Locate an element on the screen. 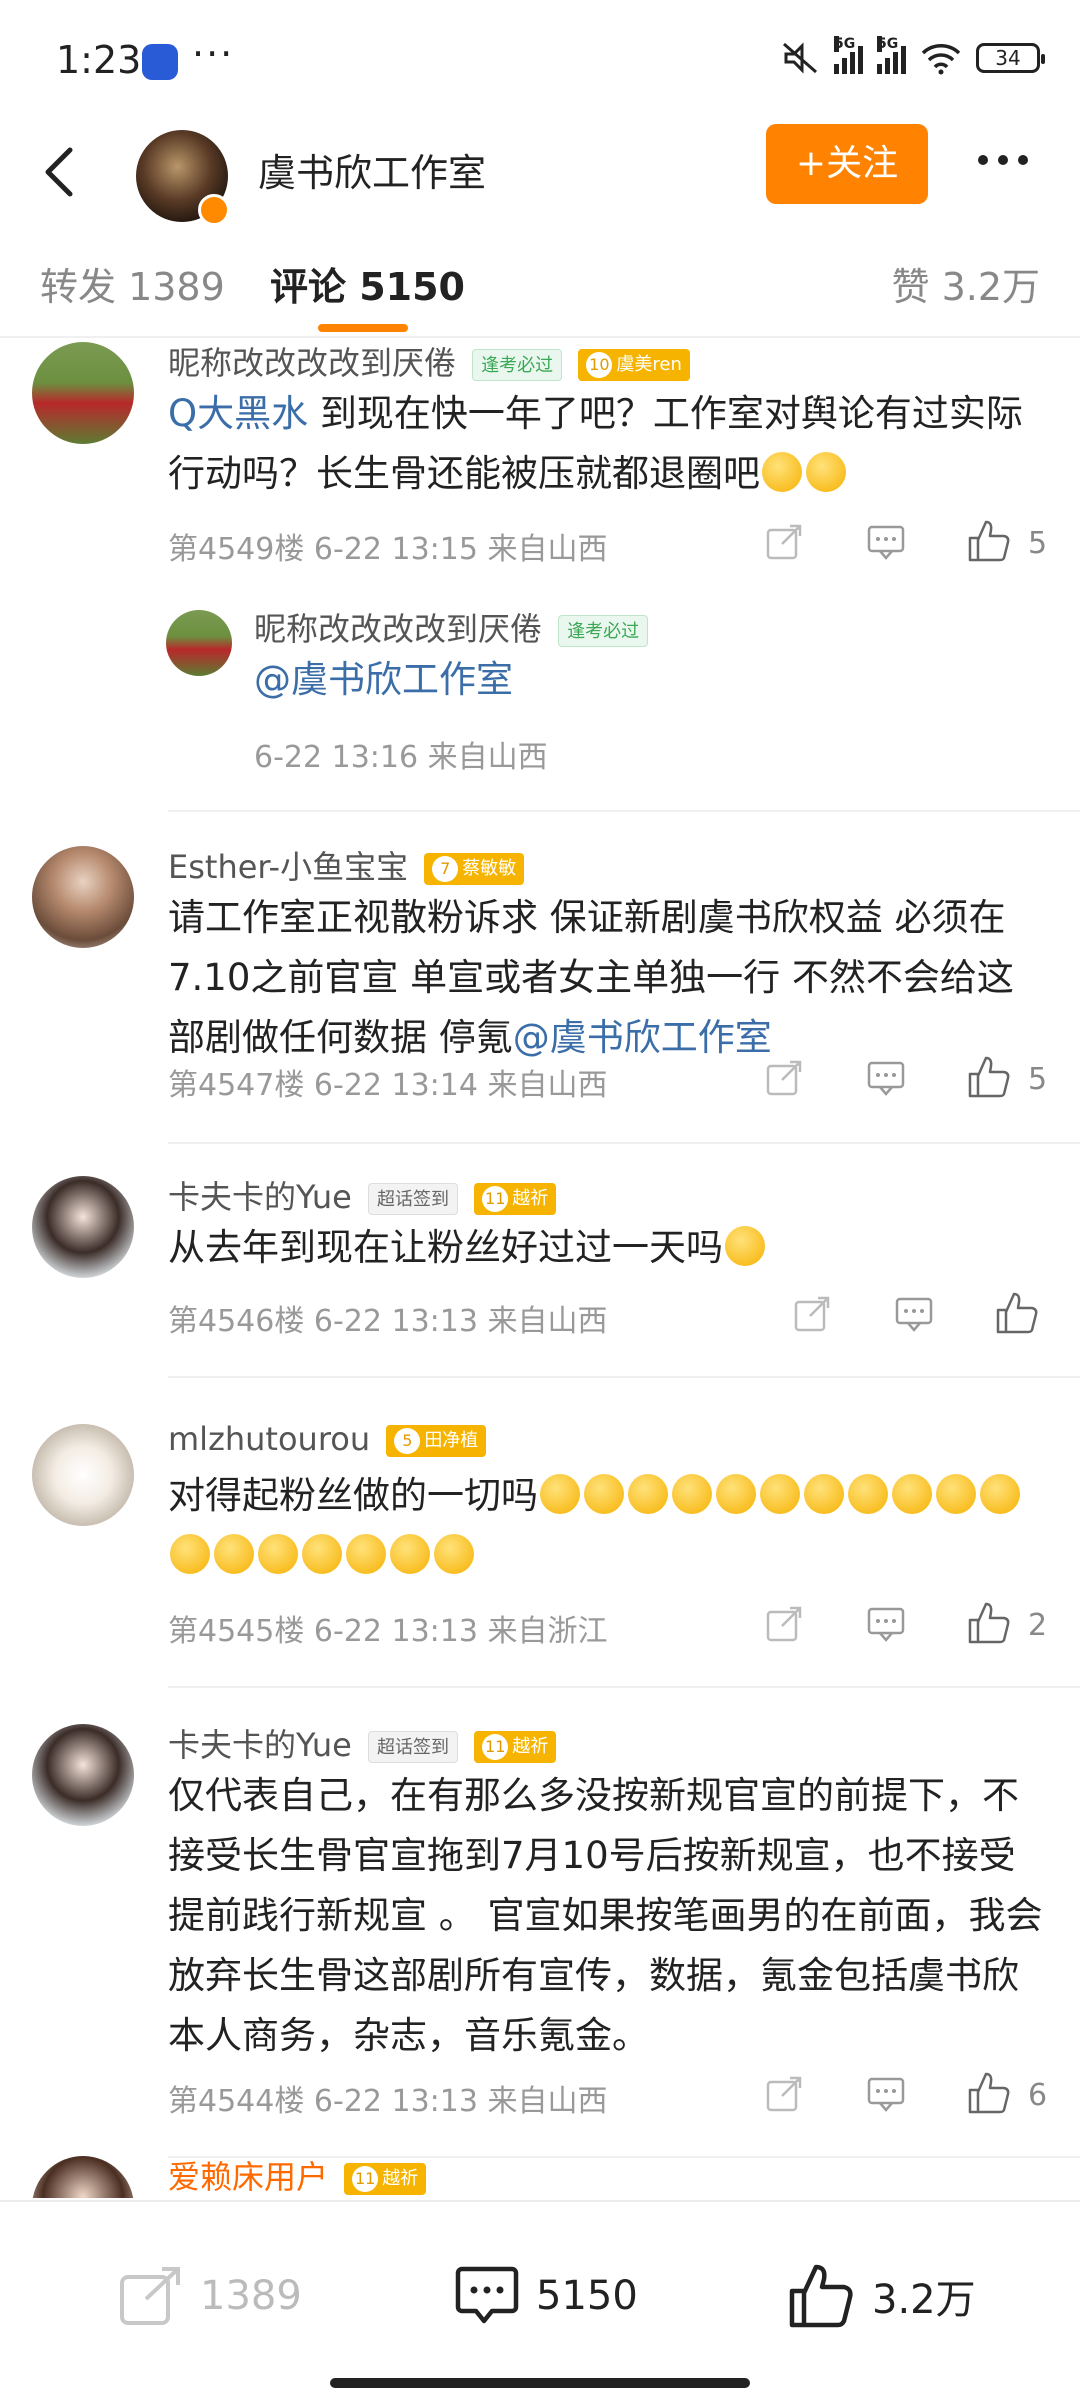  signal-icon: 5G is located at coordinates (891, 55).